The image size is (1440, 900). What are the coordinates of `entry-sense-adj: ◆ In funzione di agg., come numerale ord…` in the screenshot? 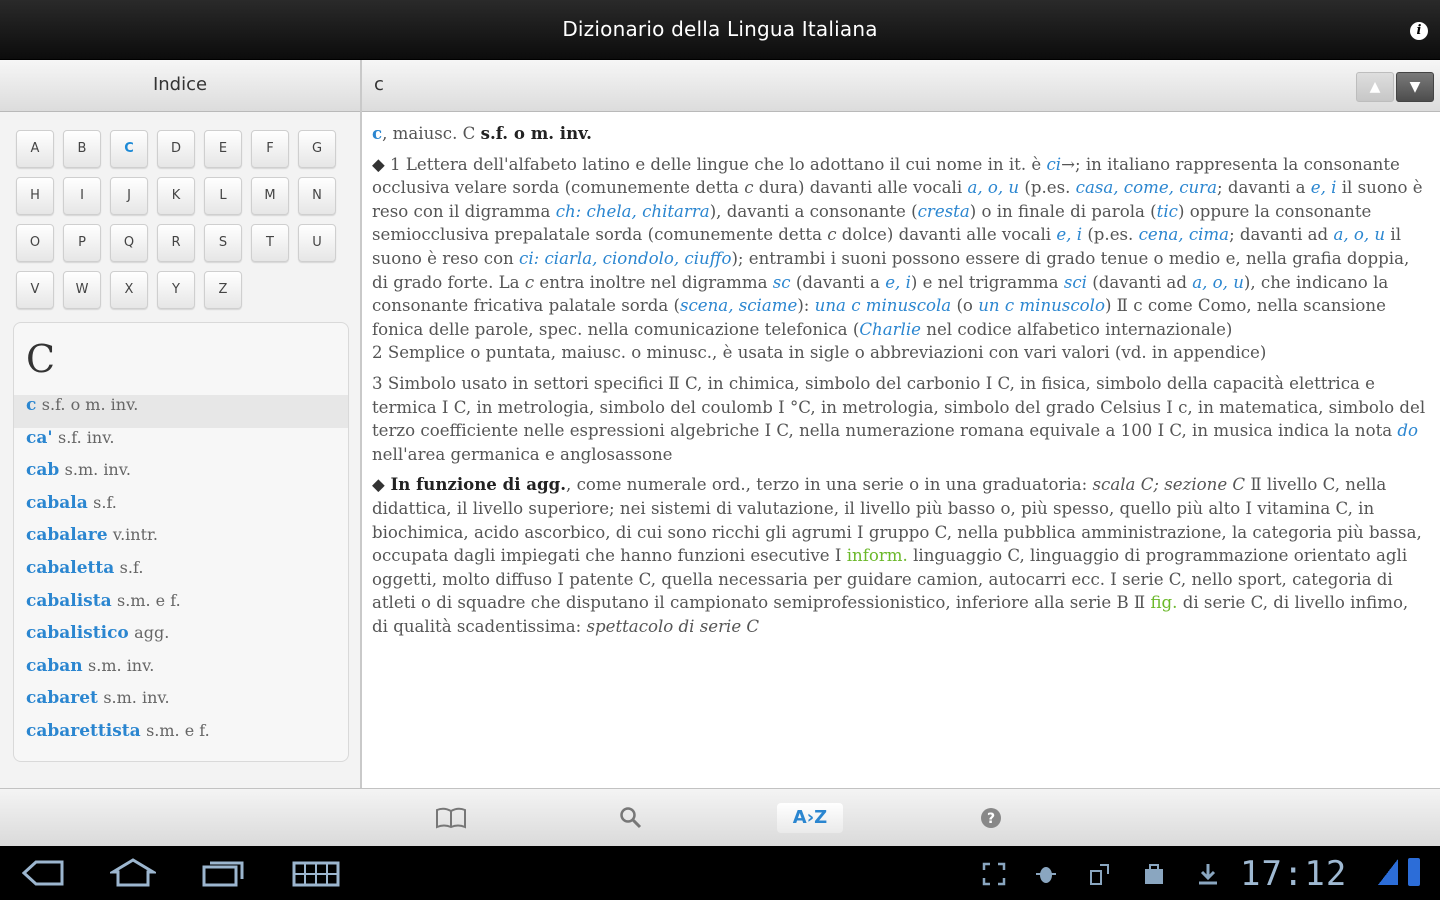 It's located at (897, 555).